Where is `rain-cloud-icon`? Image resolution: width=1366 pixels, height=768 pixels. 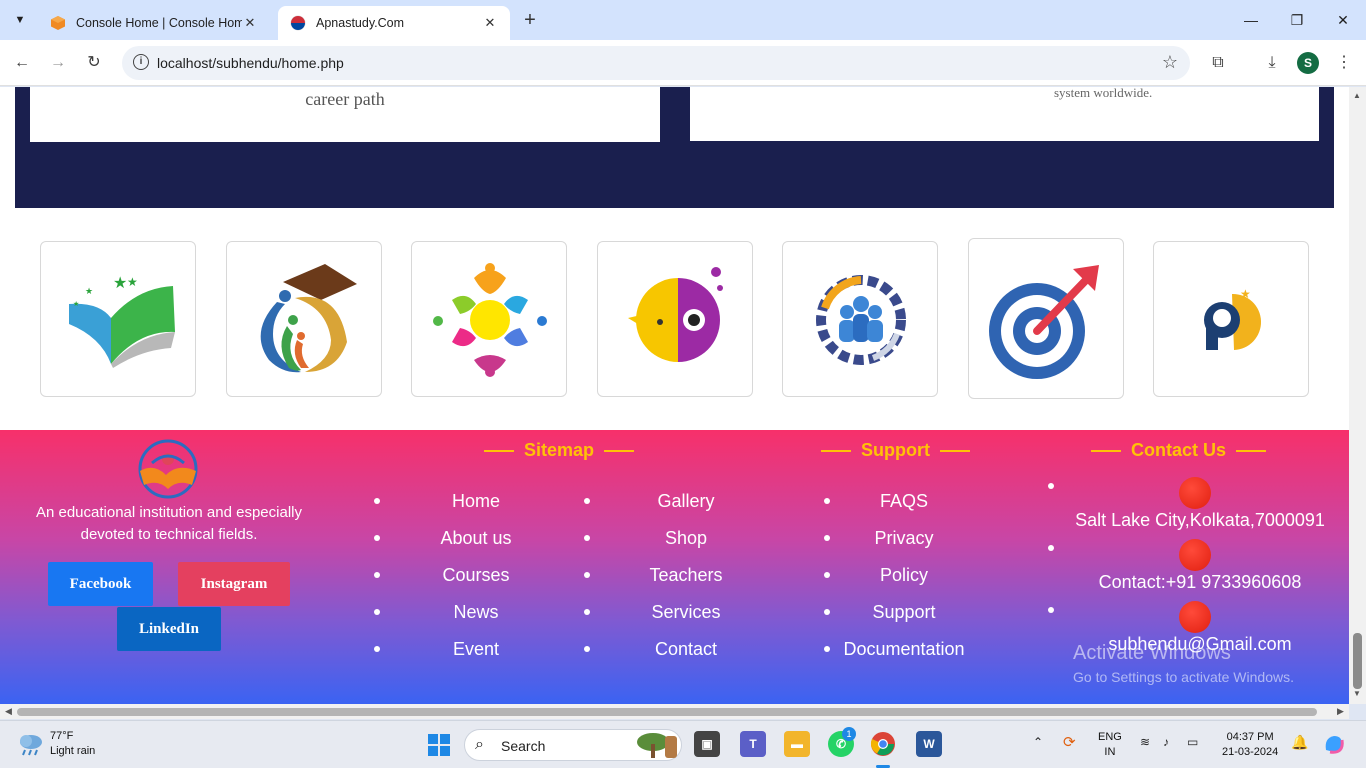 rain-cloud-icon is located at coordinates (31, 745).